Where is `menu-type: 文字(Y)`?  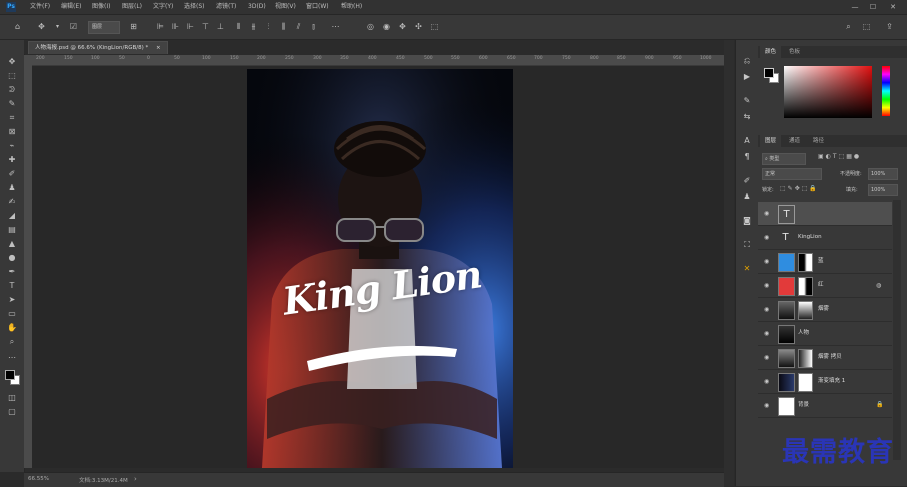 menu-type: 文字(Y) is located at coordinates (163, 7).